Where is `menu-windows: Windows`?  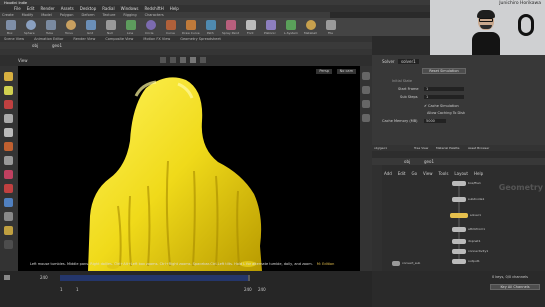 menu-windows: Windows is located at coordinates (130, 8).